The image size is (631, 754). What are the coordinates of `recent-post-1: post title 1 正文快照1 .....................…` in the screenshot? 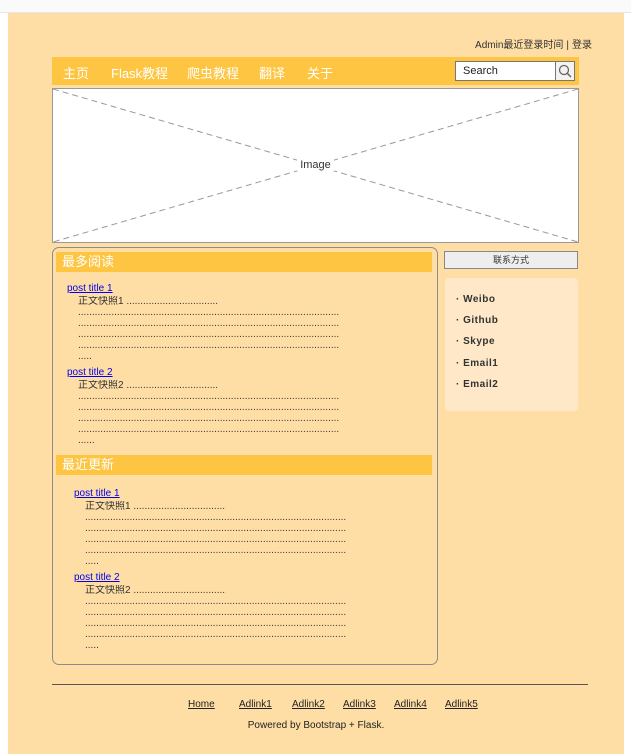 It's located at (210, 527).